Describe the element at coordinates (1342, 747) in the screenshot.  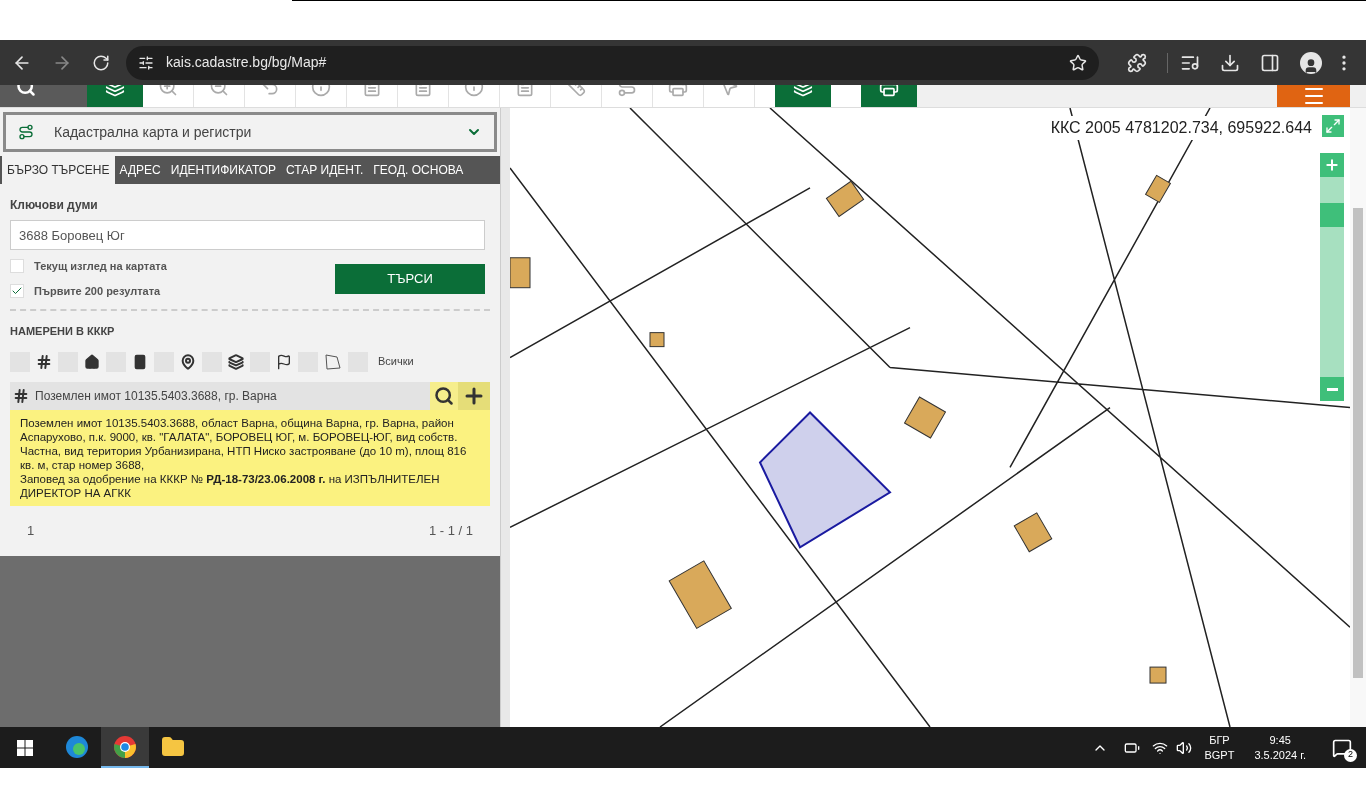
I see `notifications-icon` at that location.